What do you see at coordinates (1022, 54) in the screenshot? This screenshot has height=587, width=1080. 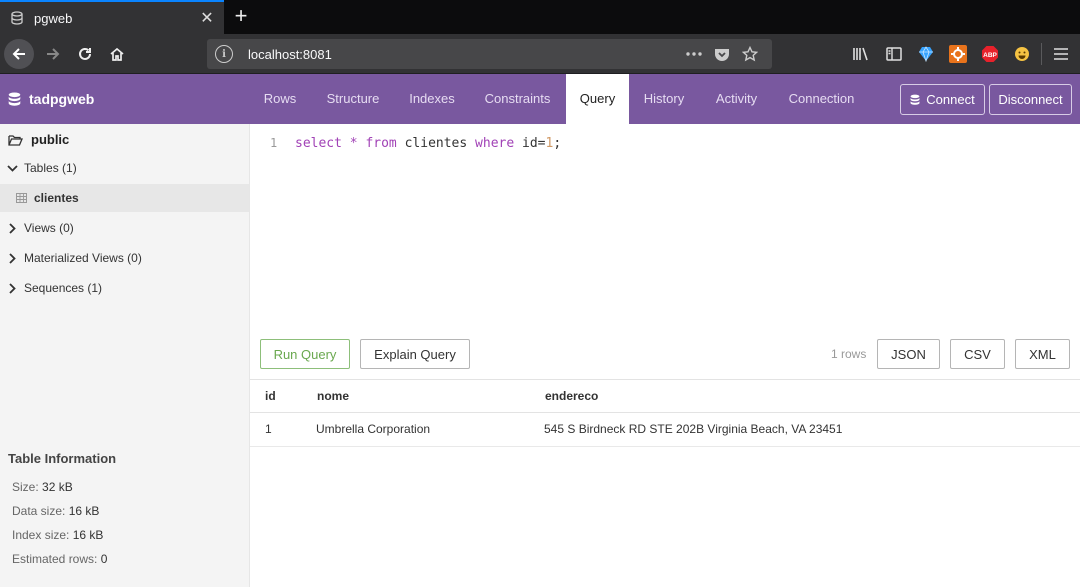 I see `emoji-extension-icon` at bounding box center [1022, 54].